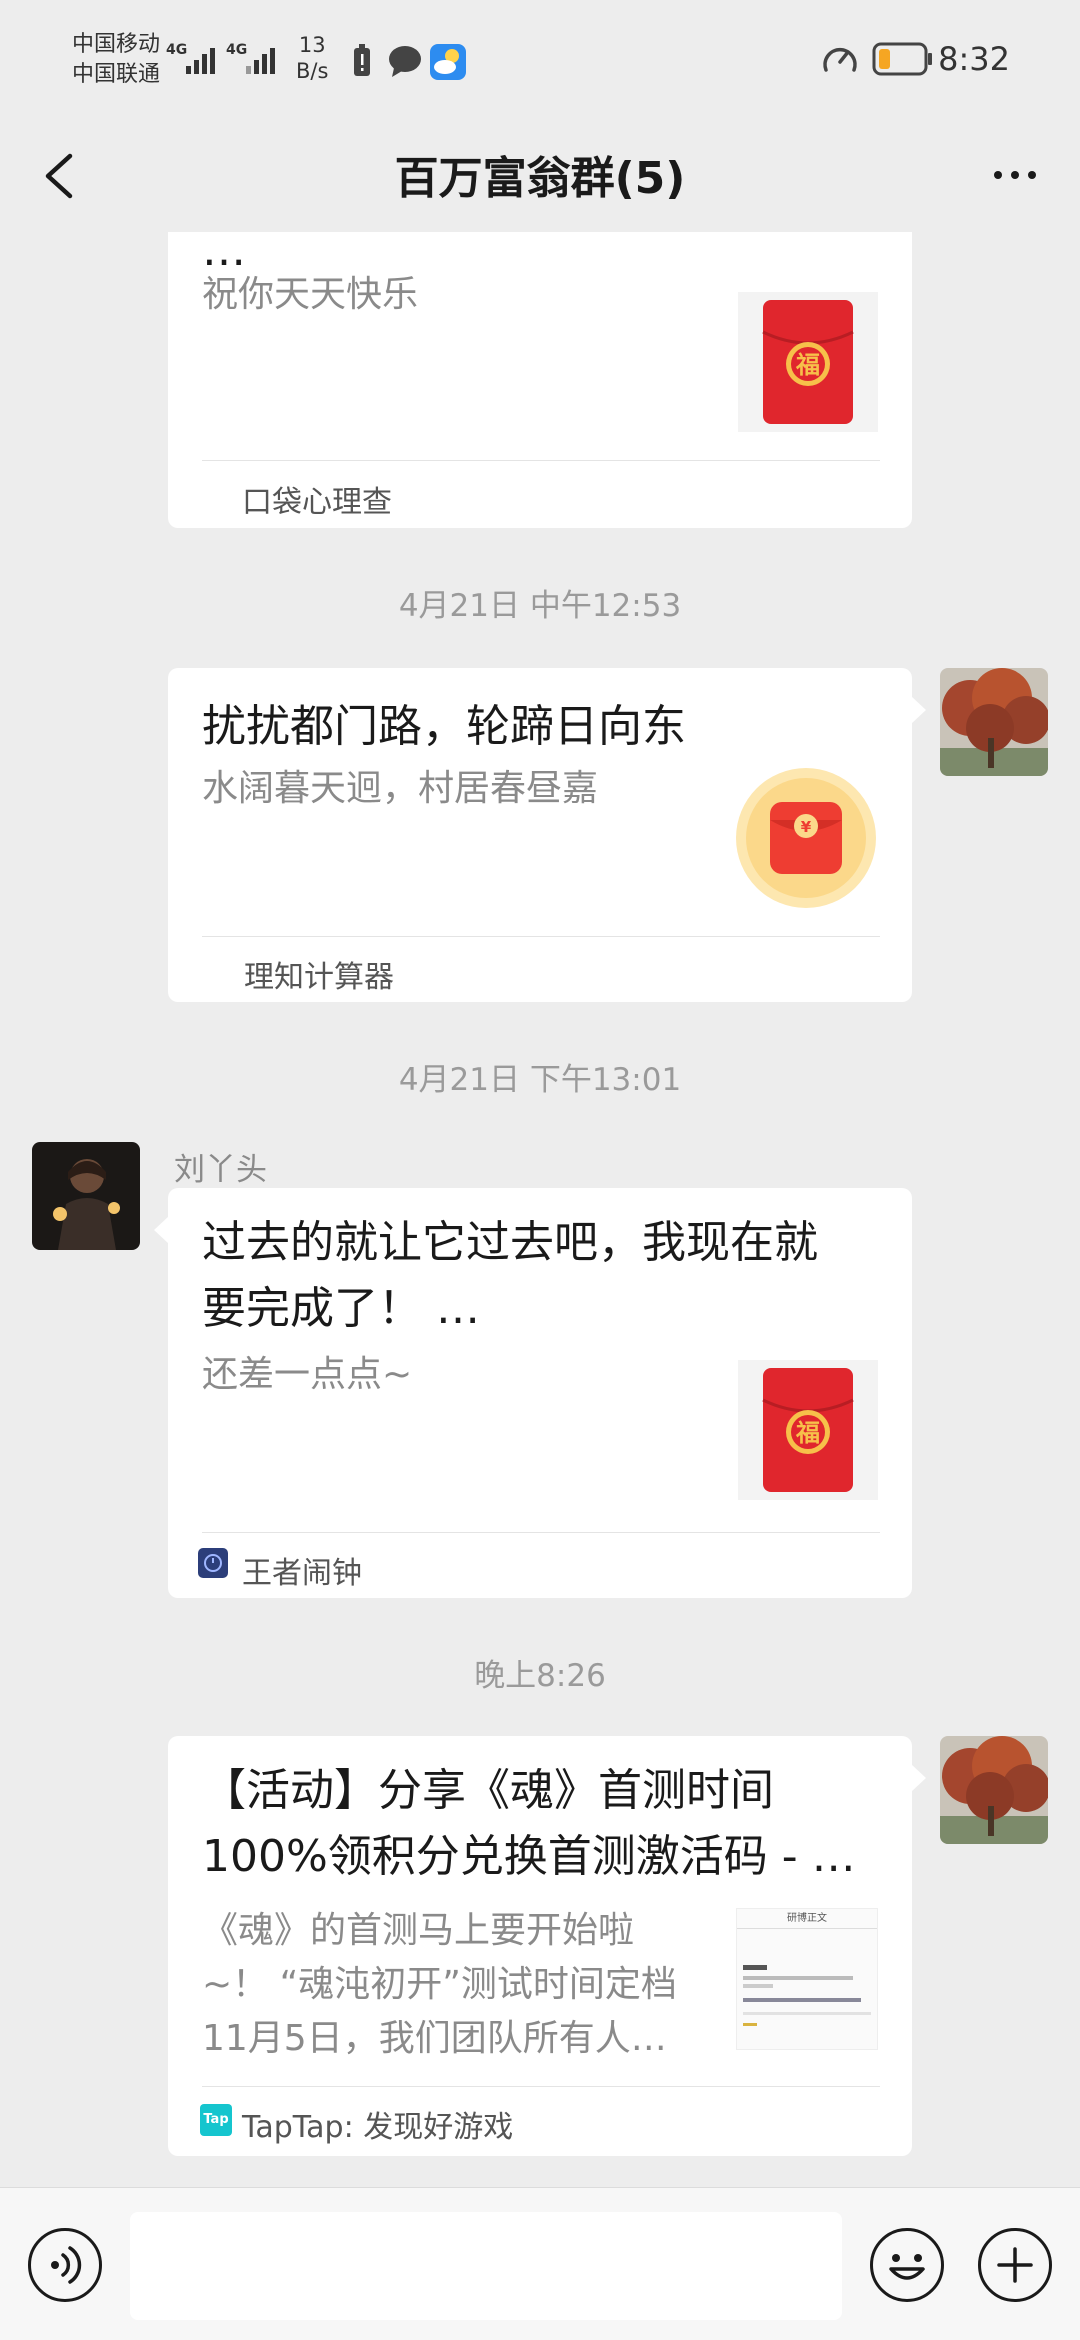  I want to click on card-title: 扰扰都门路，轮蹄日向东, so click(444, 726).